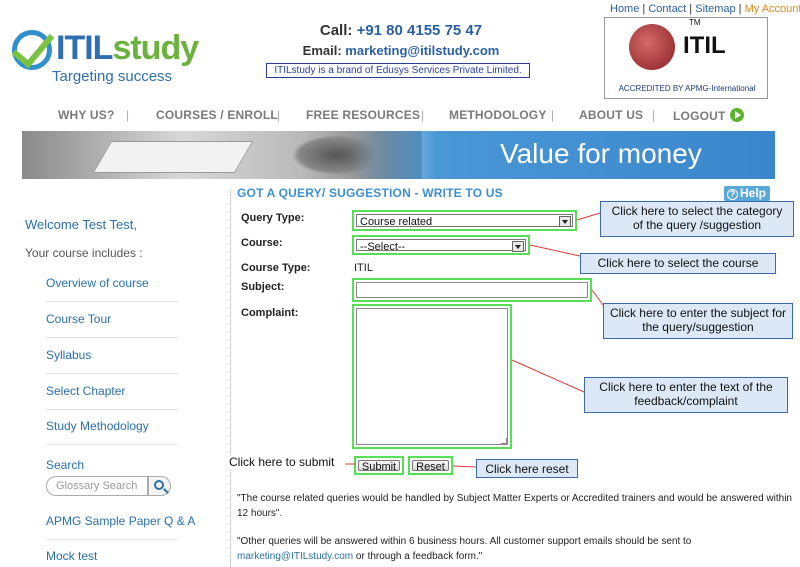 The height and width of the screenshot is (567, 800). I want to click on top-link-contact: Contact, so click(667, 9).